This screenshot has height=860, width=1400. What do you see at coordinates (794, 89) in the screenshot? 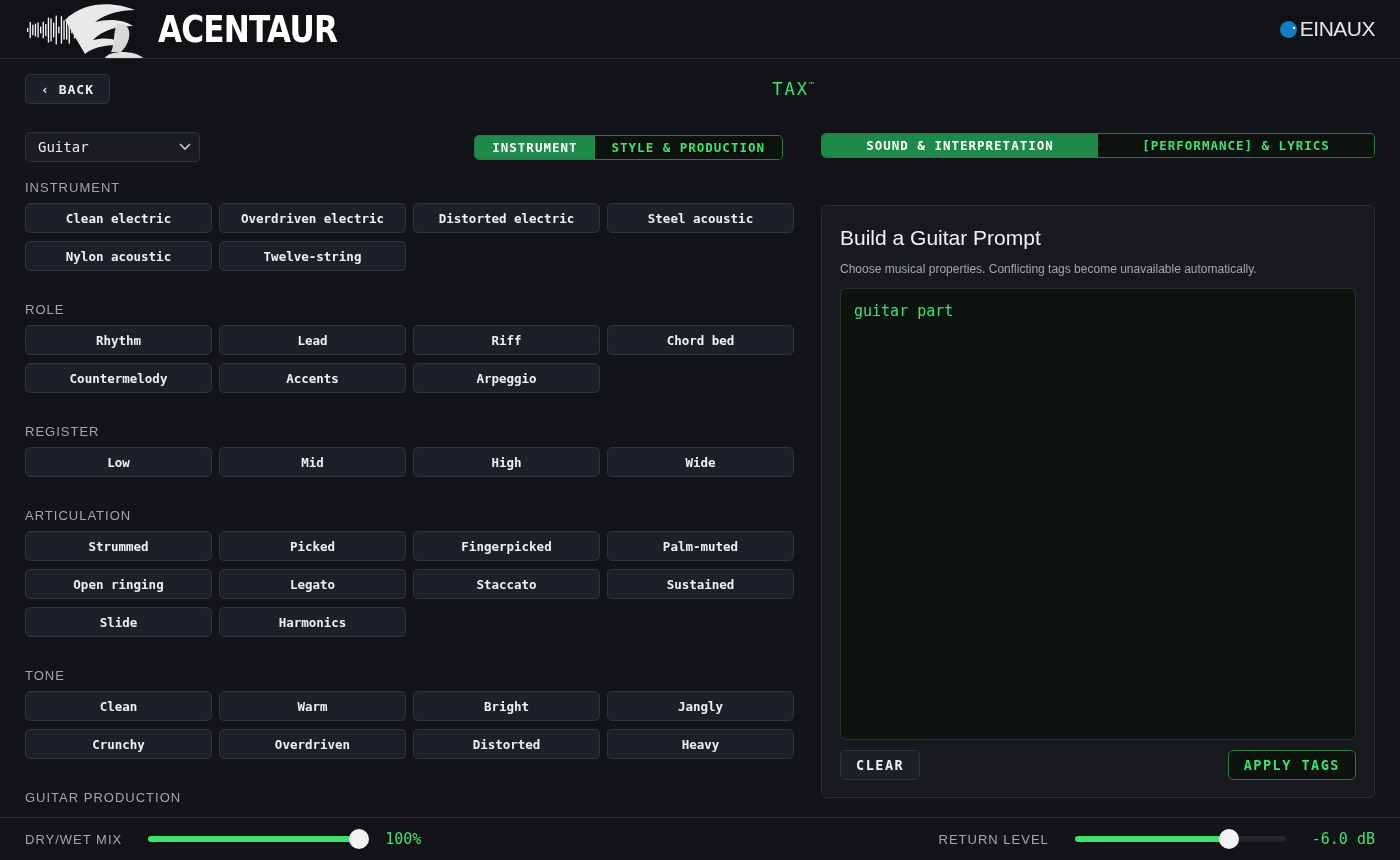
I see `page-title: TAX$^{™}$` at bounding box center [794, 89].